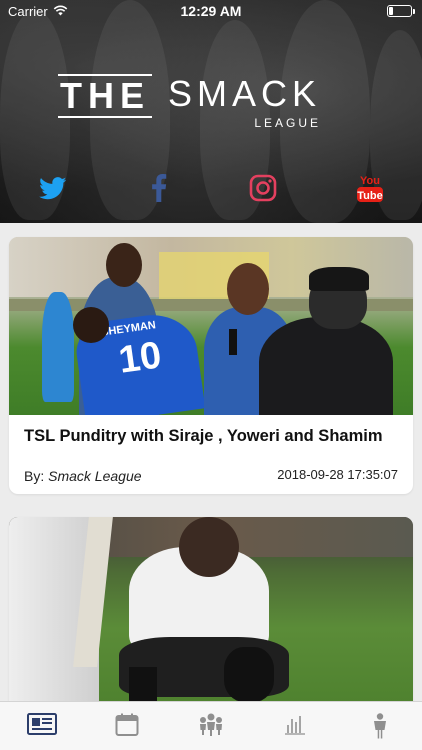  What do you see at coordinates (337, 474) in the screenshot?
I see `news-date: 2018-09-28 17:35:07` at bounding box center [337, 474].